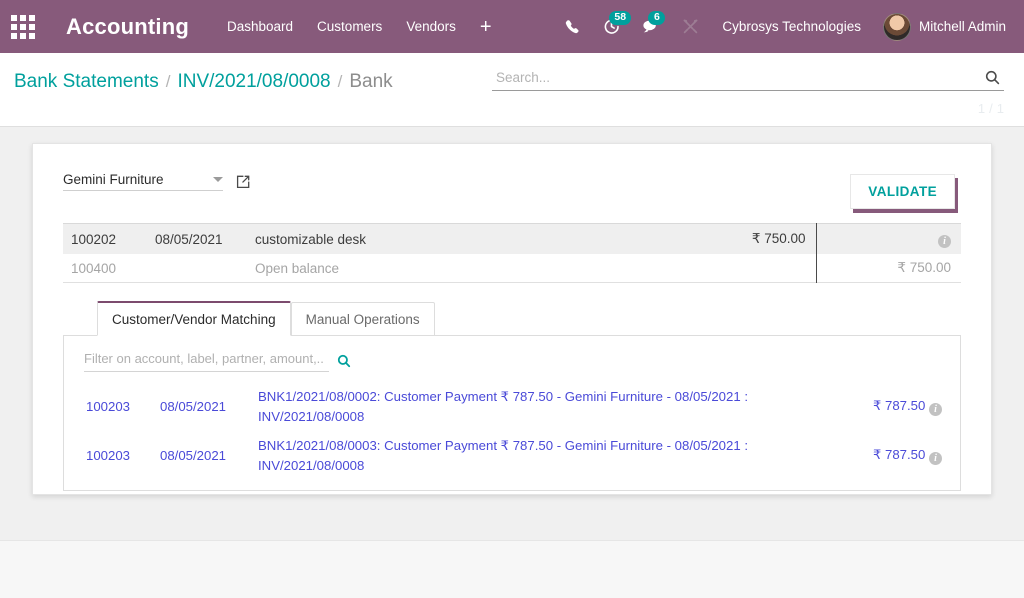 Image resolution: width=1024 pixels, height=598 pixels. What do you see at coordinates (123, 27) in the screenshot?
I see `app-brand-accounting: Accounting` at bounding box center [123, 27].